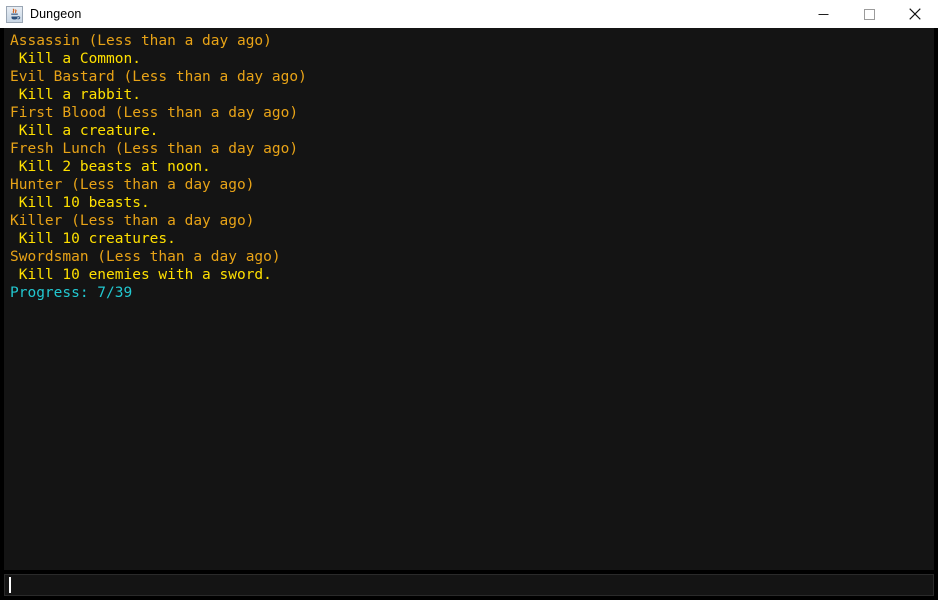  I want to click on achievement-description-line: Kill 2 beasts at noon., so click(110, 167).